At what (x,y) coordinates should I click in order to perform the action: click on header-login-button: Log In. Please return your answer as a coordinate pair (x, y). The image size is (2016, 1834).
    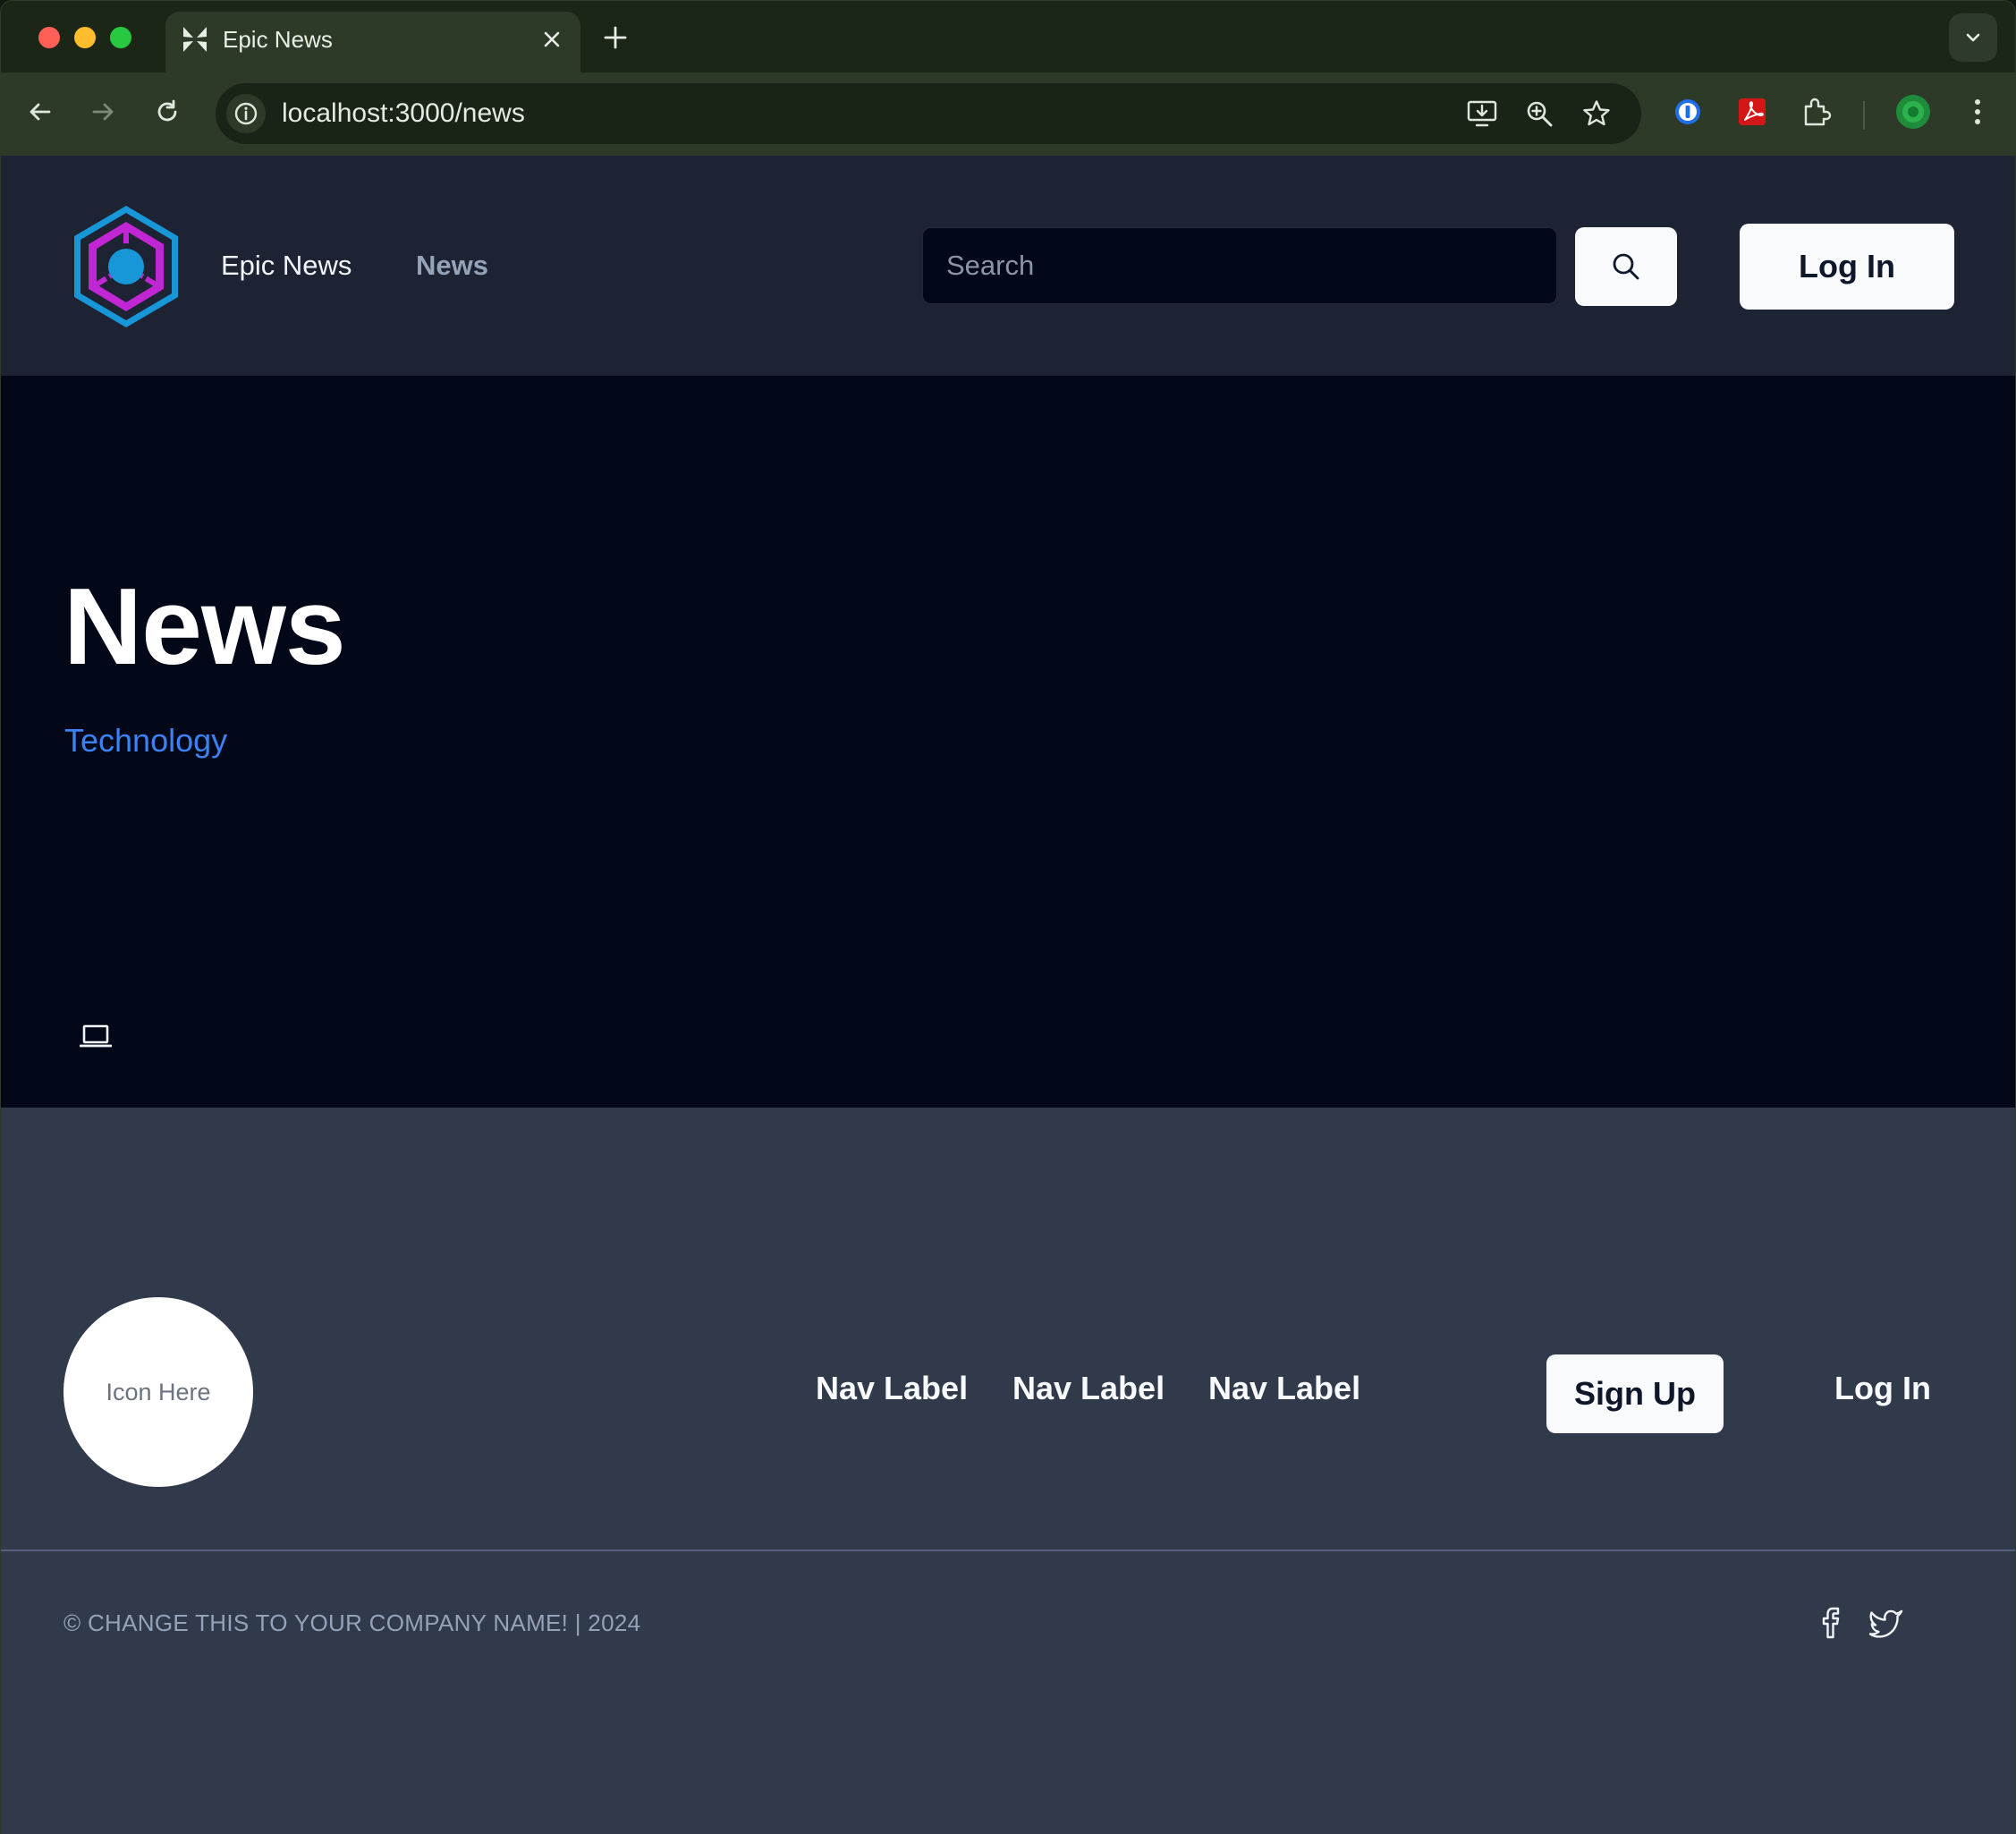
    Looking at the image, I should click on (1847, 267).